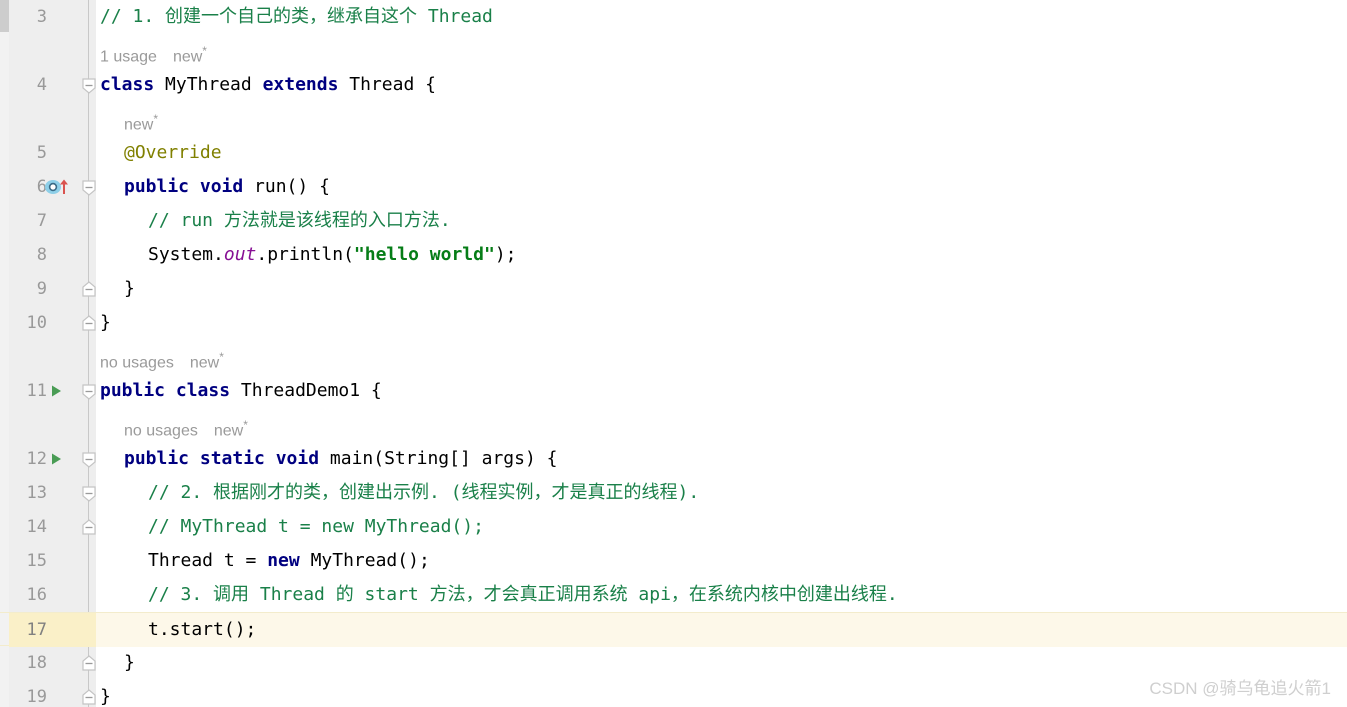 The height and width of the screenshot is (707, 1347). What do you see at coordinates (673, 255) in the screenshot?
I see `code-line: 8 System.out.println("hello world");` at bounding box center [673, 255].